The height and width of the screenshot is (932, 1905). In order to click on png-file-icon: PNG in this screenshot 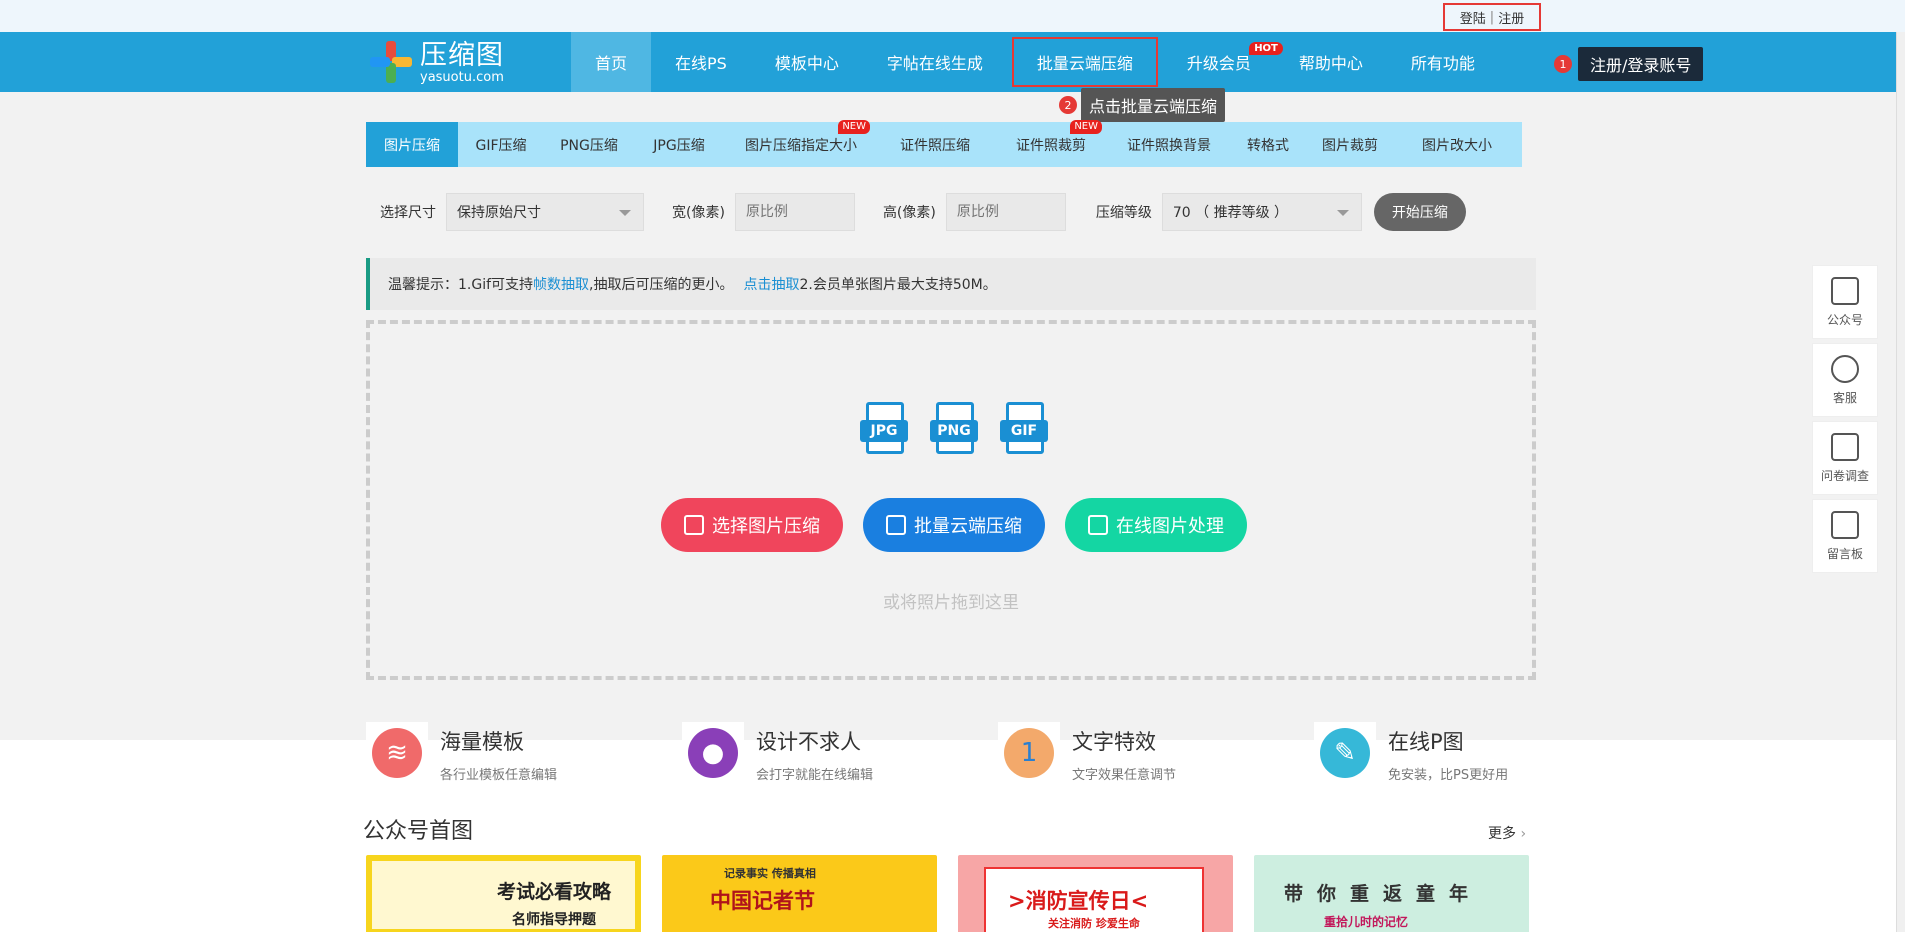, I will do `click(954, 430)`.